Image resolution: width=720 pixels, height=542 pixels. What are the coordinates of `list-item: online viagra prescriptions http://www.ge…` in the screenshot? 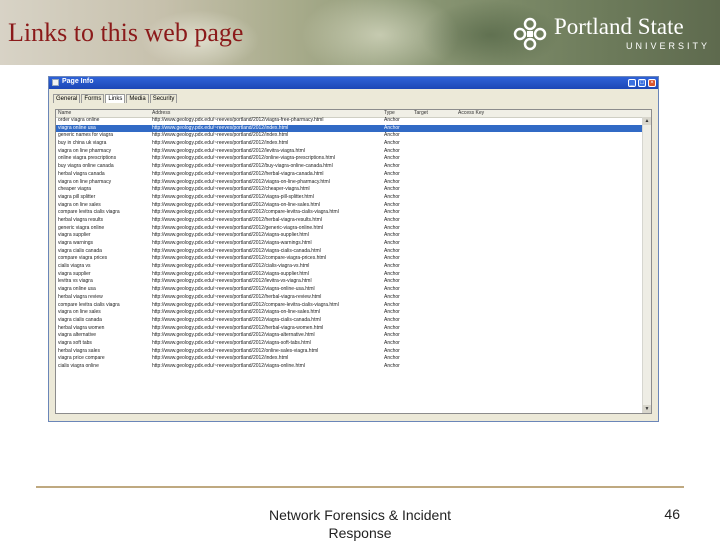 It's located at (353, 159).